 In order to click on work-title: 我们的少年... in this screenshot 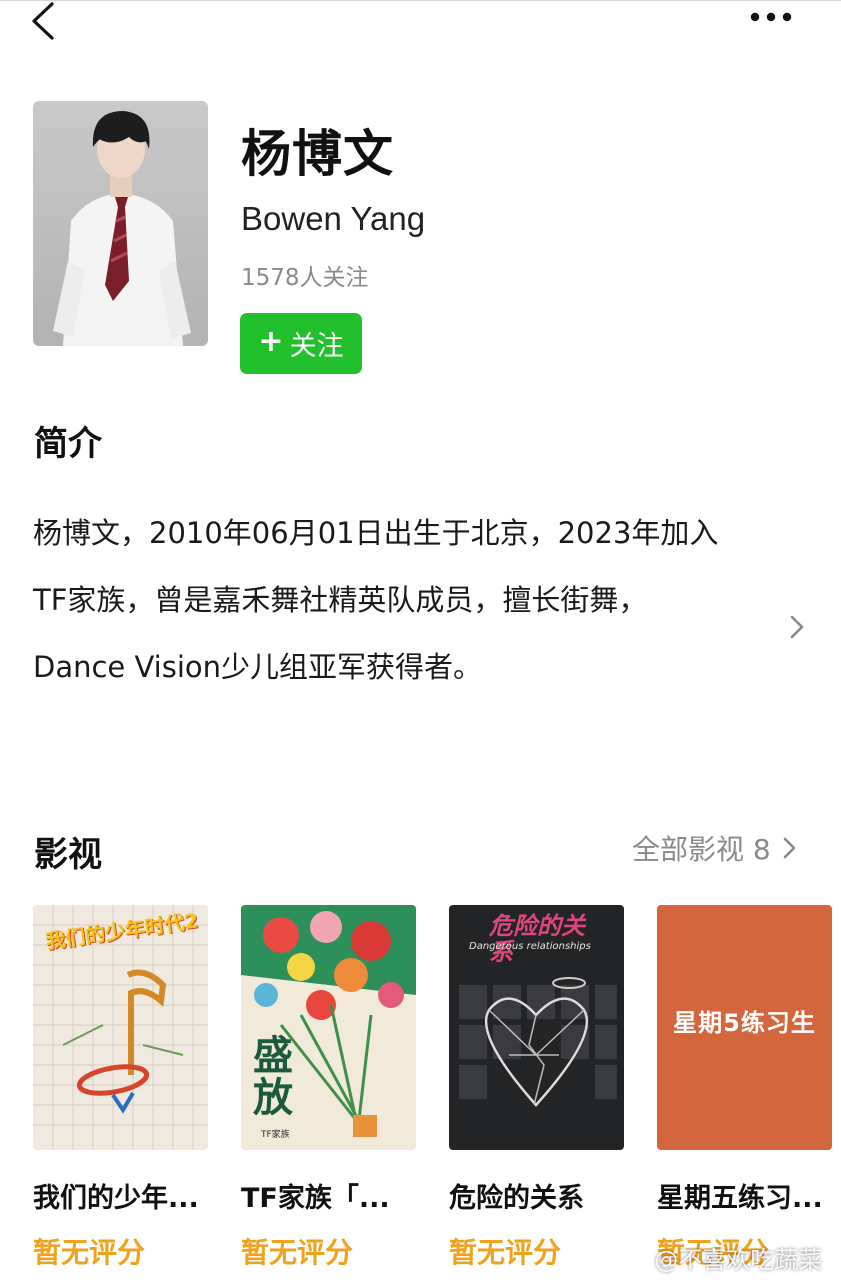, I will do `click(121, 1195)`.